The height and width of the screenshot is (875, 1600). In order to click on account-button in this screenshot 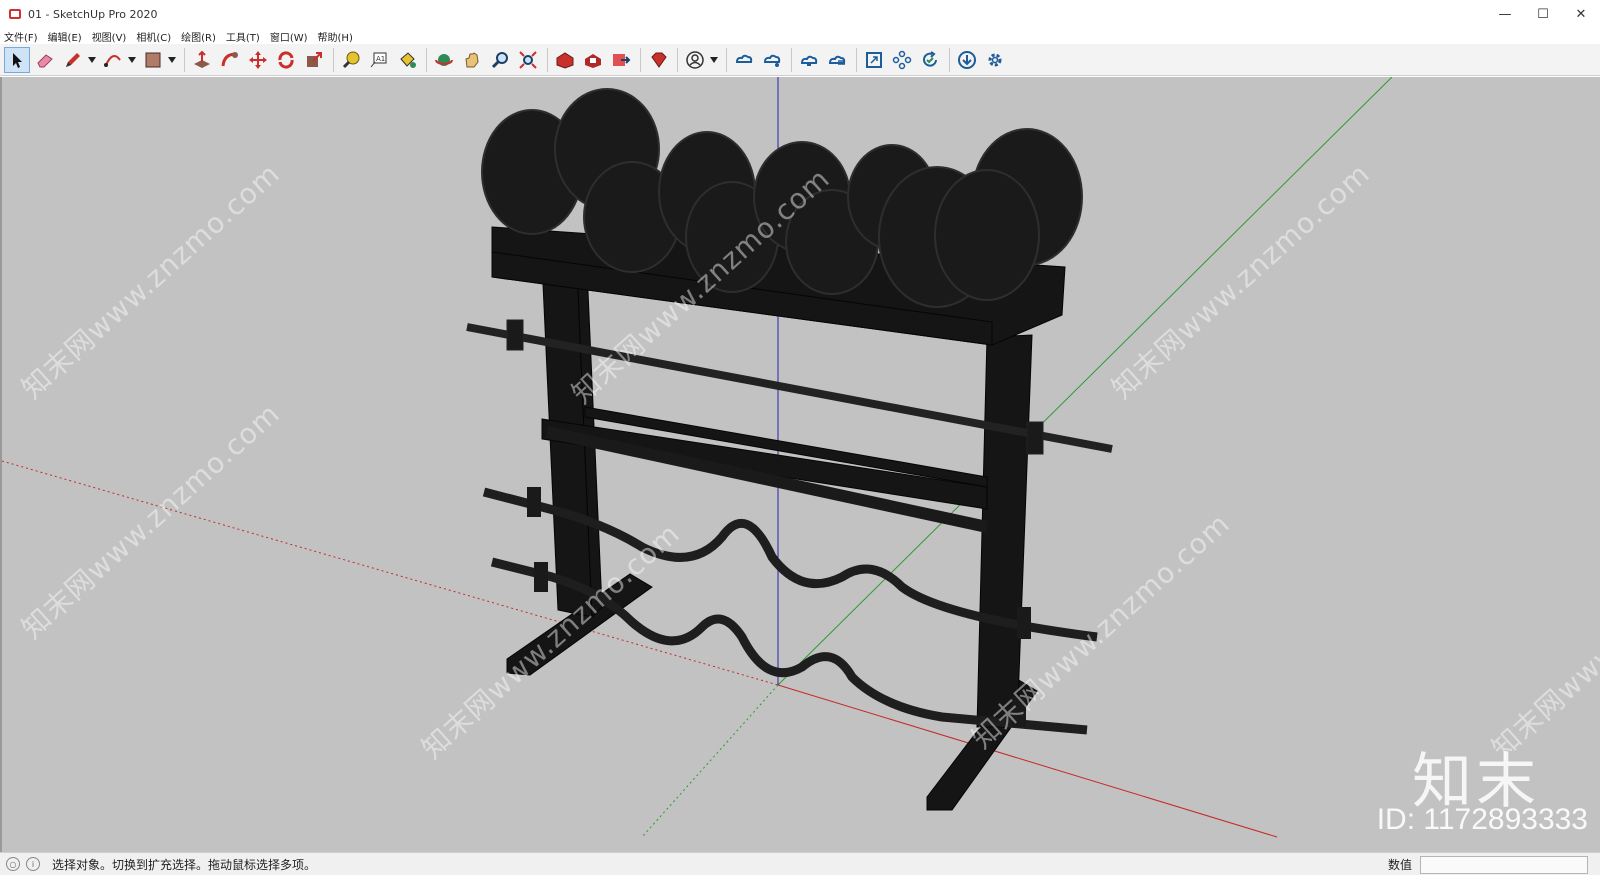, I will do `click(695, 60)`.